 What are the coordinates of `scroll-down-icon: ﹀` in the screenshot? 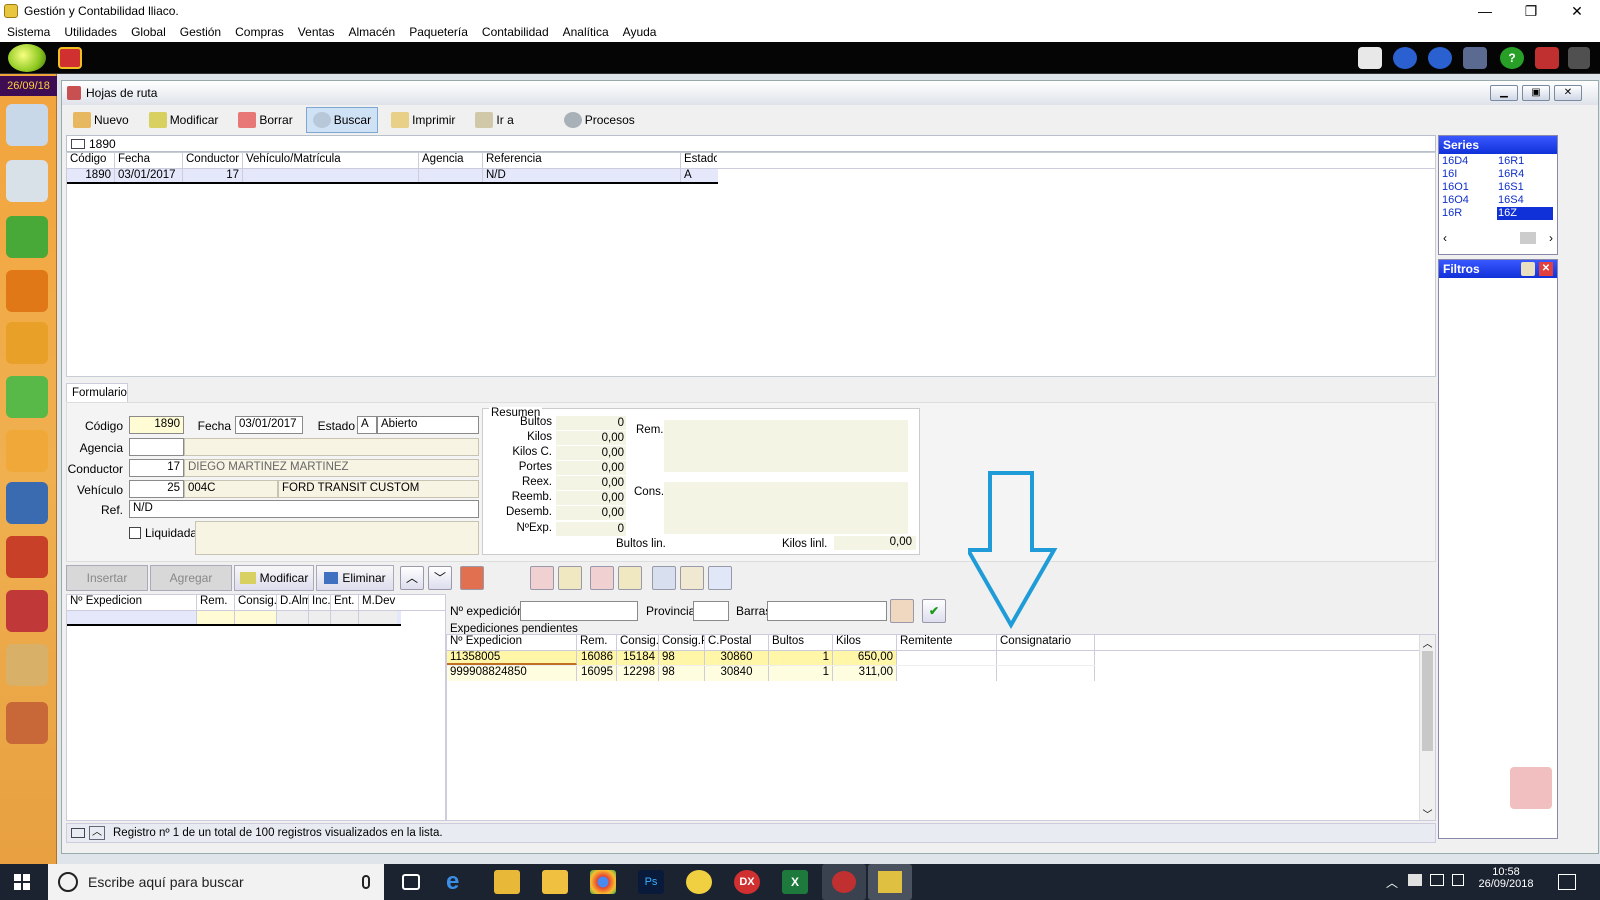 It's located at (1427, 813).